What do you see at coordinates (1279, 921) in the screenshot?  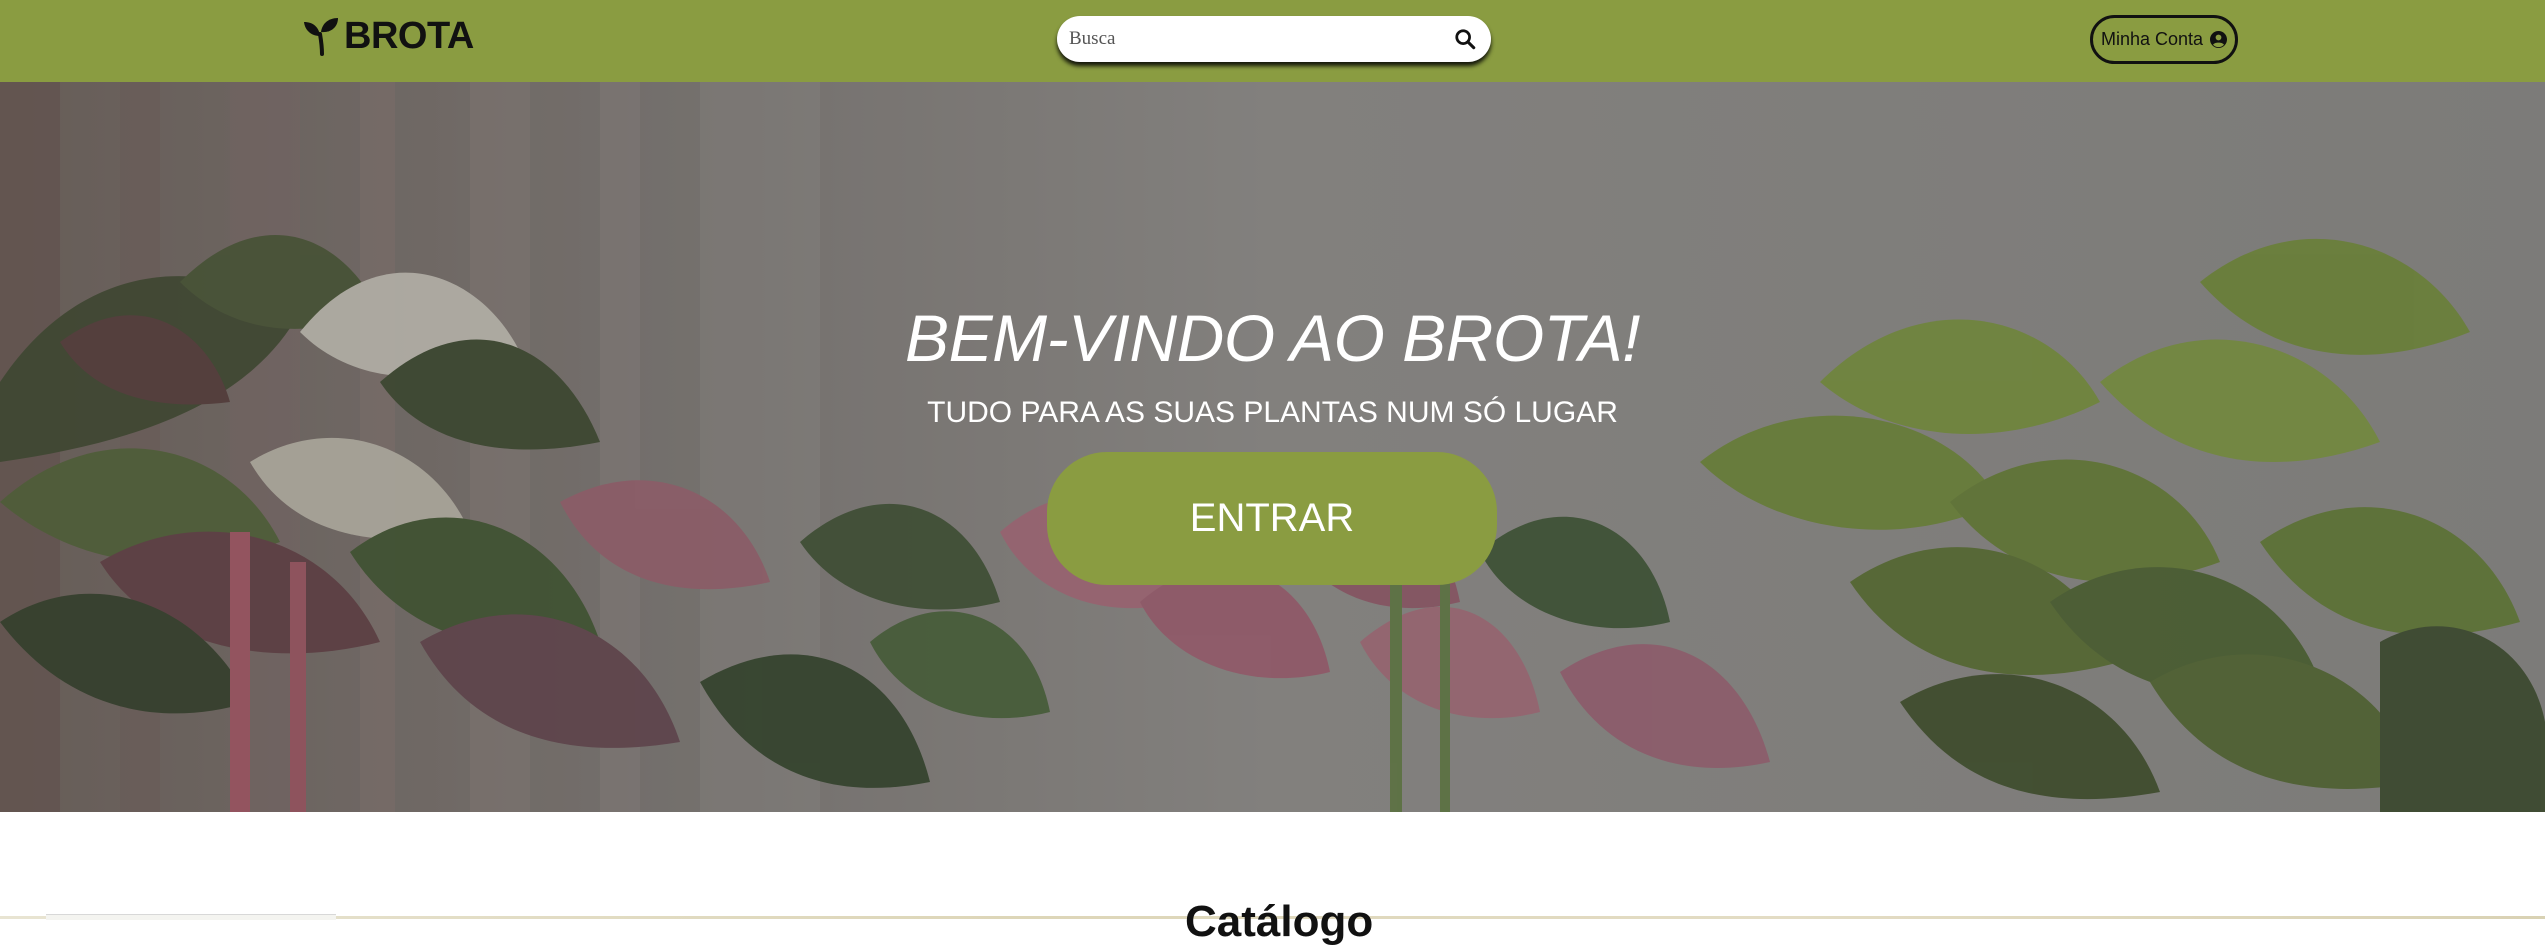 I see `catalog-heading: Catálogo` at bounding box center [1279, 921].